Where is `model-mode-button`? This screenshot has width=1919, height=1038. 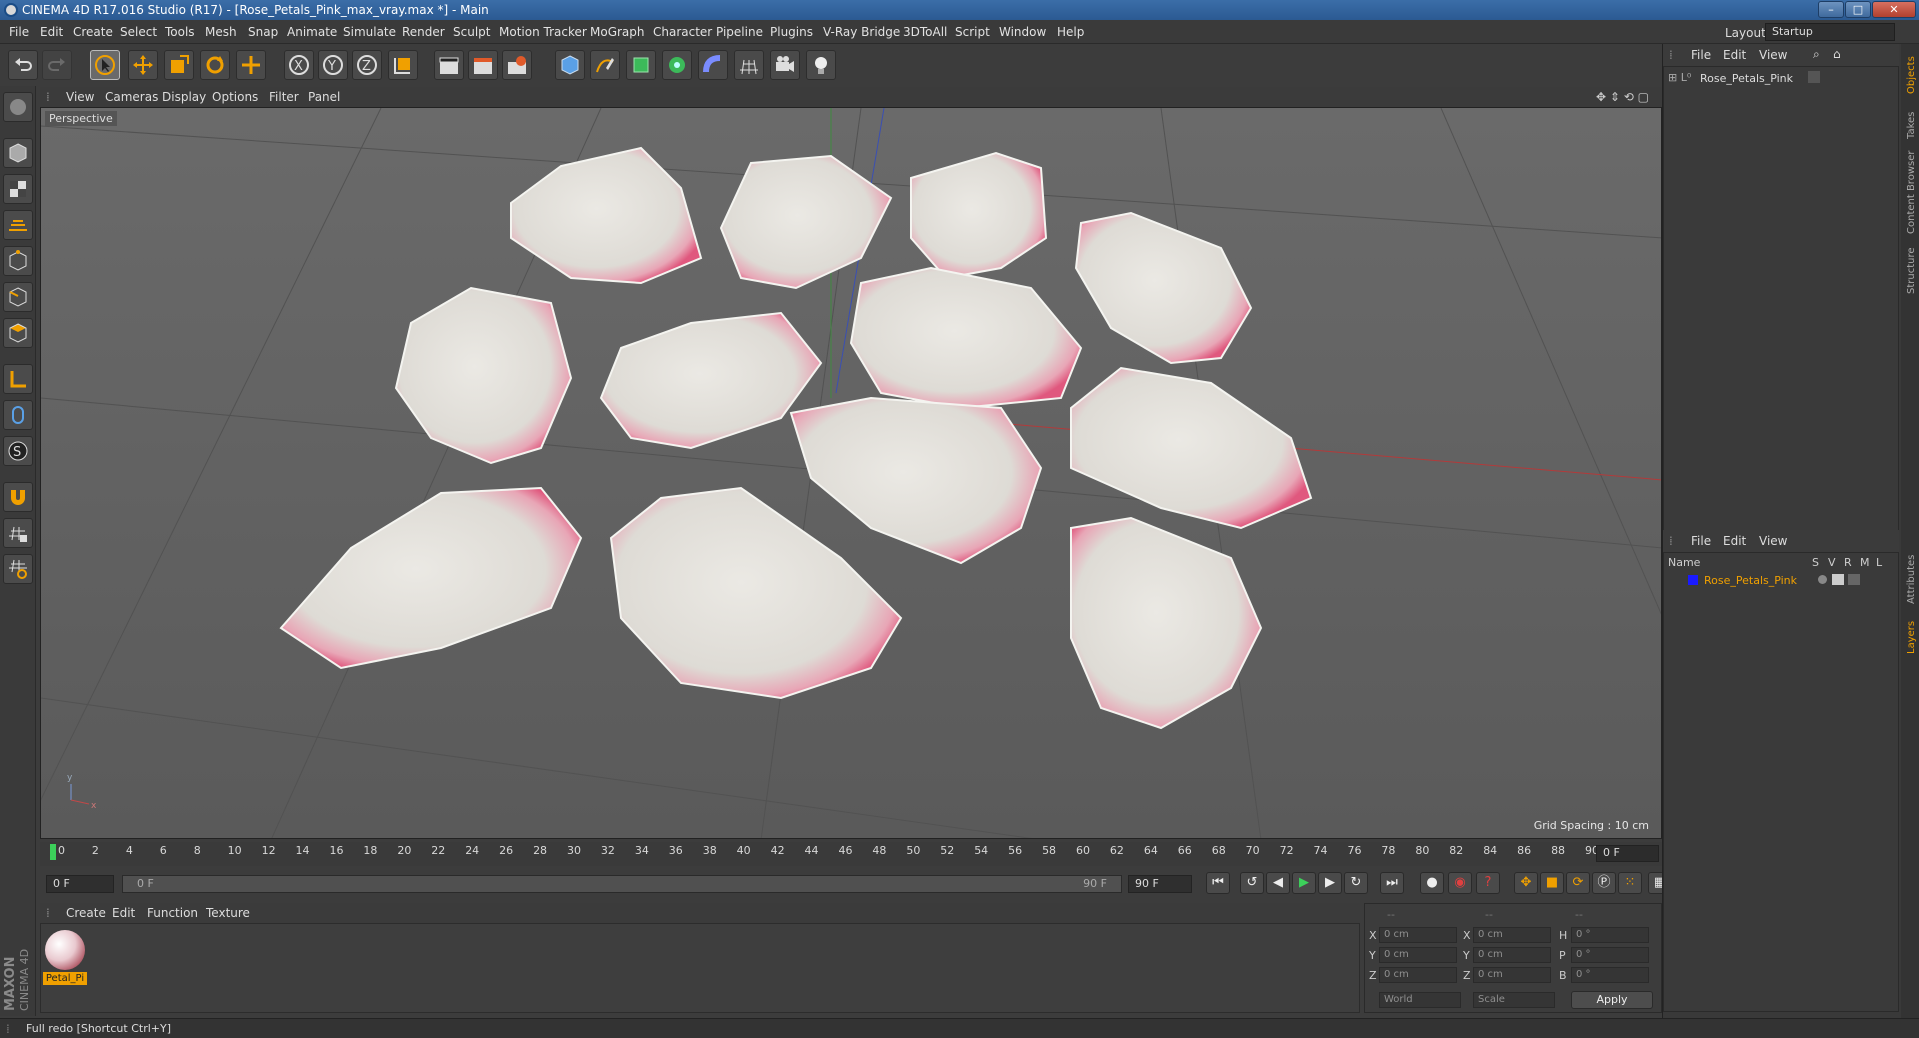
model-mode-button is located at coordinates (18, 153).